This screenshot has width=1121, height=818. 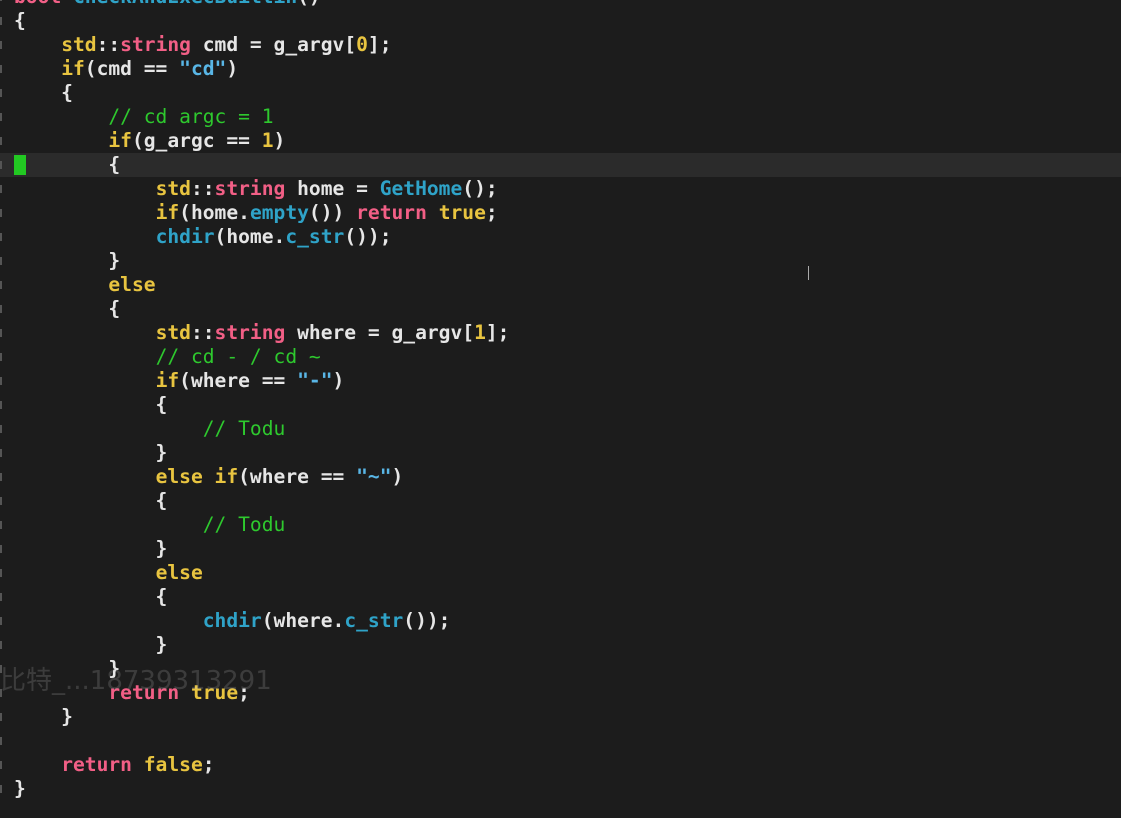 What do you see at coordinates (560, 4) in the screenshot?
I see `code-line: bool CheckAndExecBuiltin()` at bounding box center [560, 4].